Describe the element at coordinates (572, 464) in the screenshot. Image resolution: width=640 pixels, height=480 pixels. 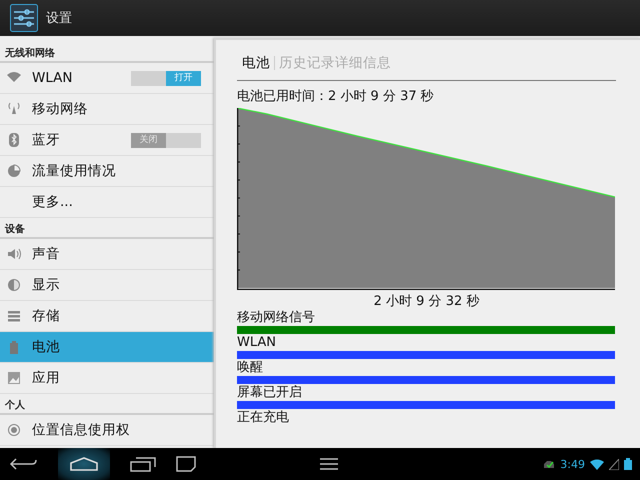
I see `clock: 3:49` at that location.